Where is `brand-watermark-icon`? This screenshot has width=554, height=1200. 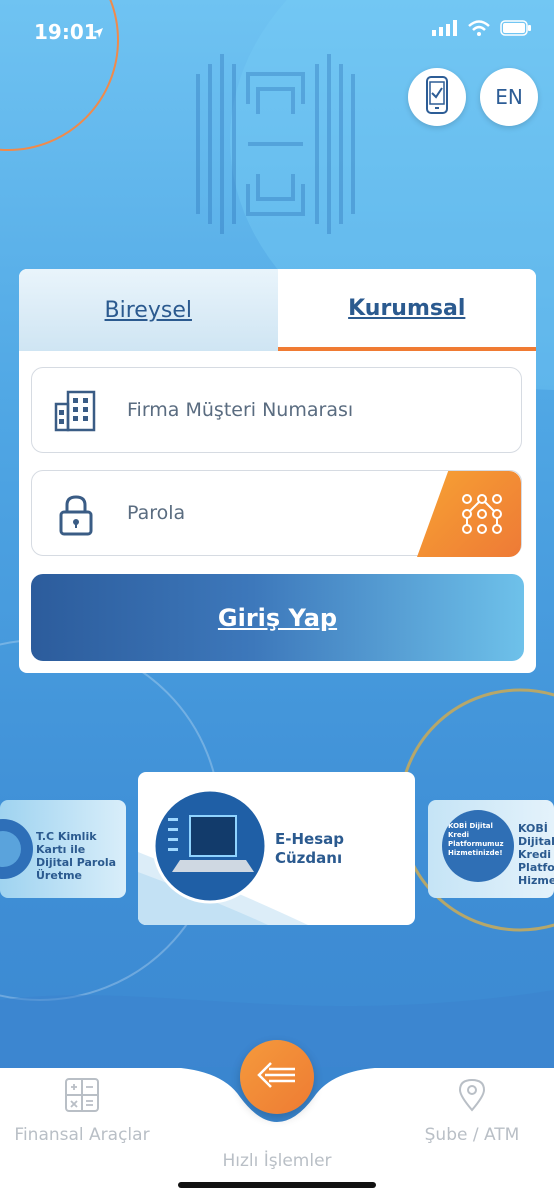
brand-watermark-icon is located at coordinates (275, 144).